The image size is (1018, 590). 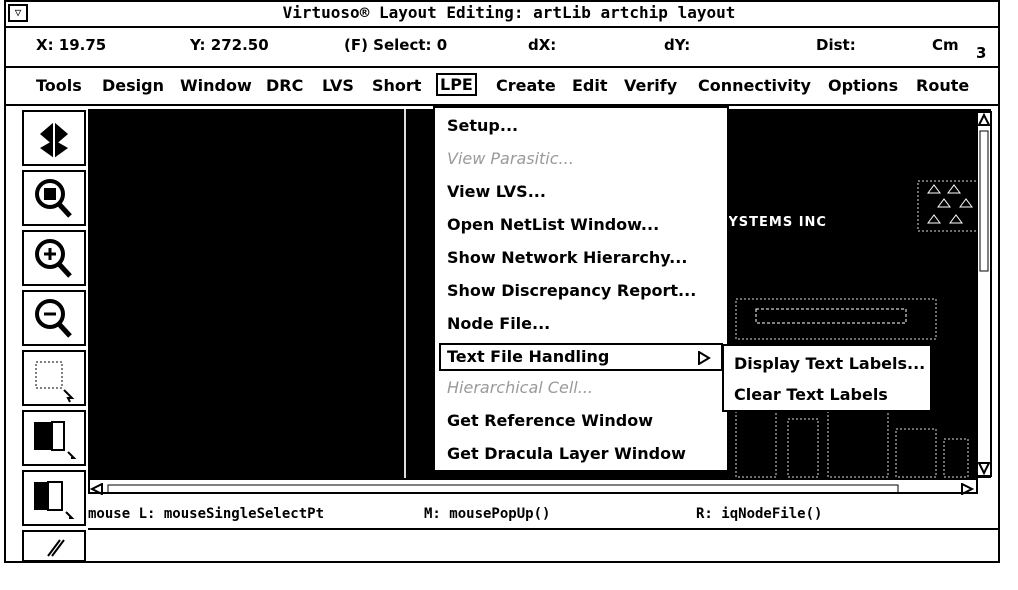 I want to click on zoom-in-icon, so click(x=54, y=258).